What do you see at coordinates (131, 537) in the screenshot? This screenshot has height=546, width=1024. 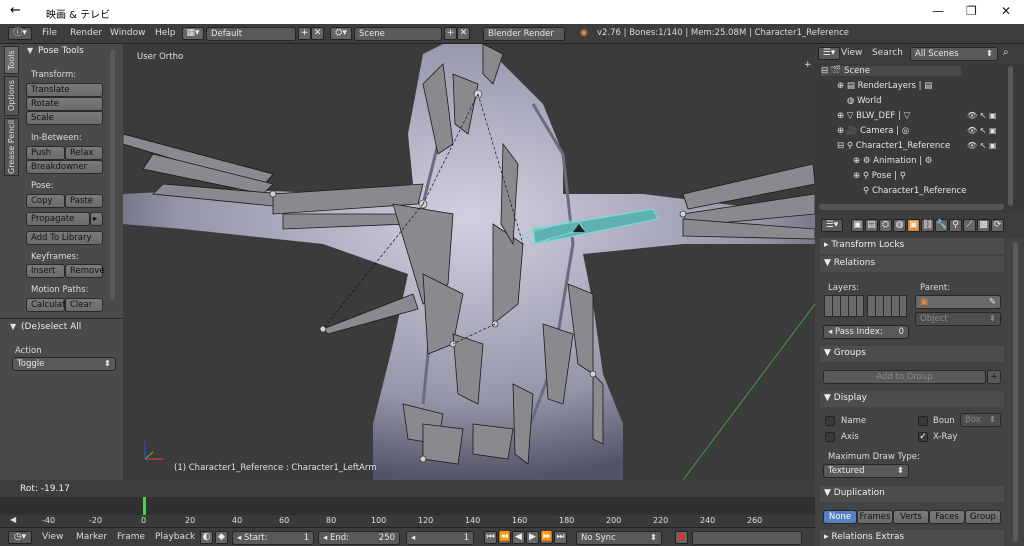 I see `menu-frame: Frame` at bounding box center [131, 537].